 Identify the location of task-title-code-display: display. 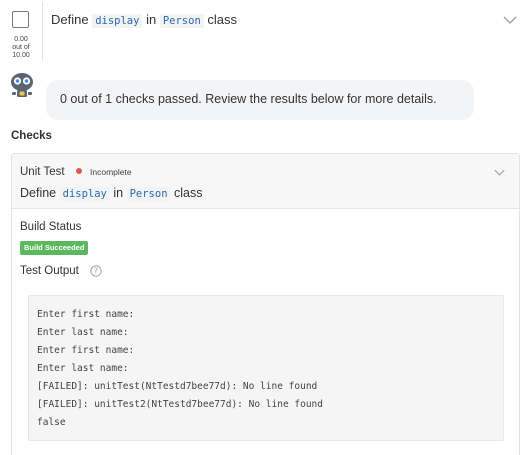
(117, 21).